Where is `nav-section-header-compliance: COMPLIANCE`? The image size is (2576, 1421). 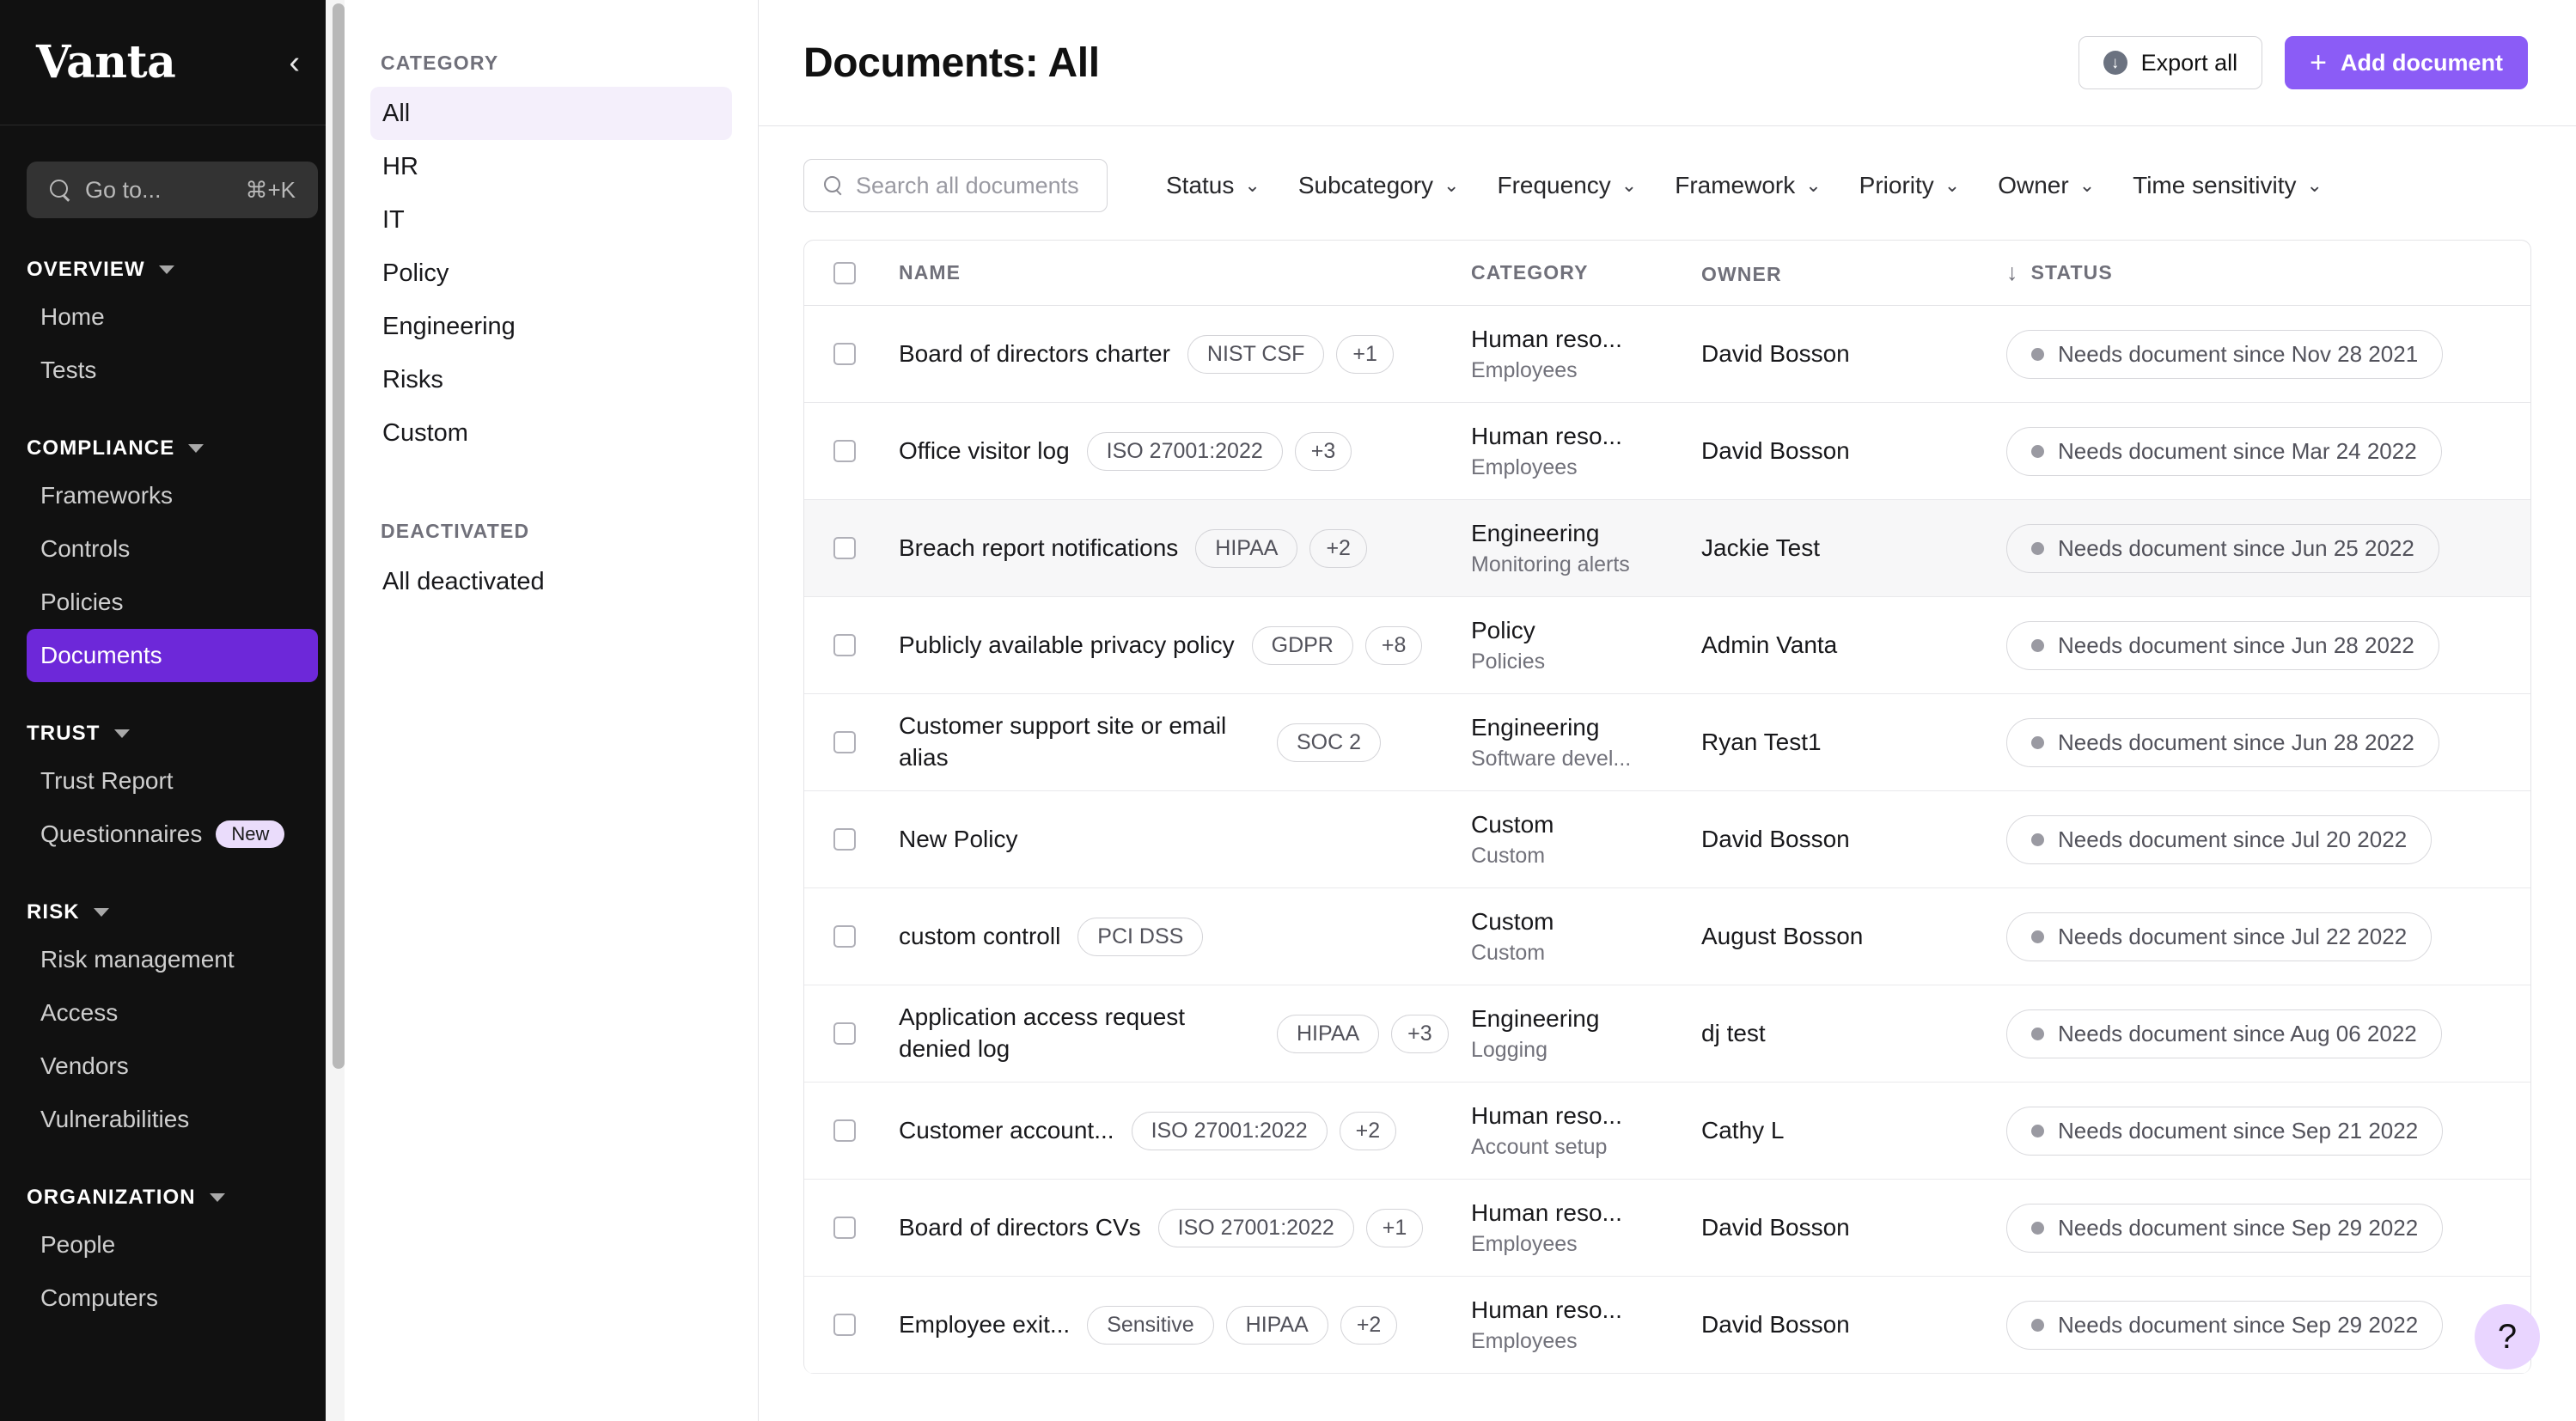 nav-section-header-compliance: COMPLIANCE is located at coordinates (172, 448).